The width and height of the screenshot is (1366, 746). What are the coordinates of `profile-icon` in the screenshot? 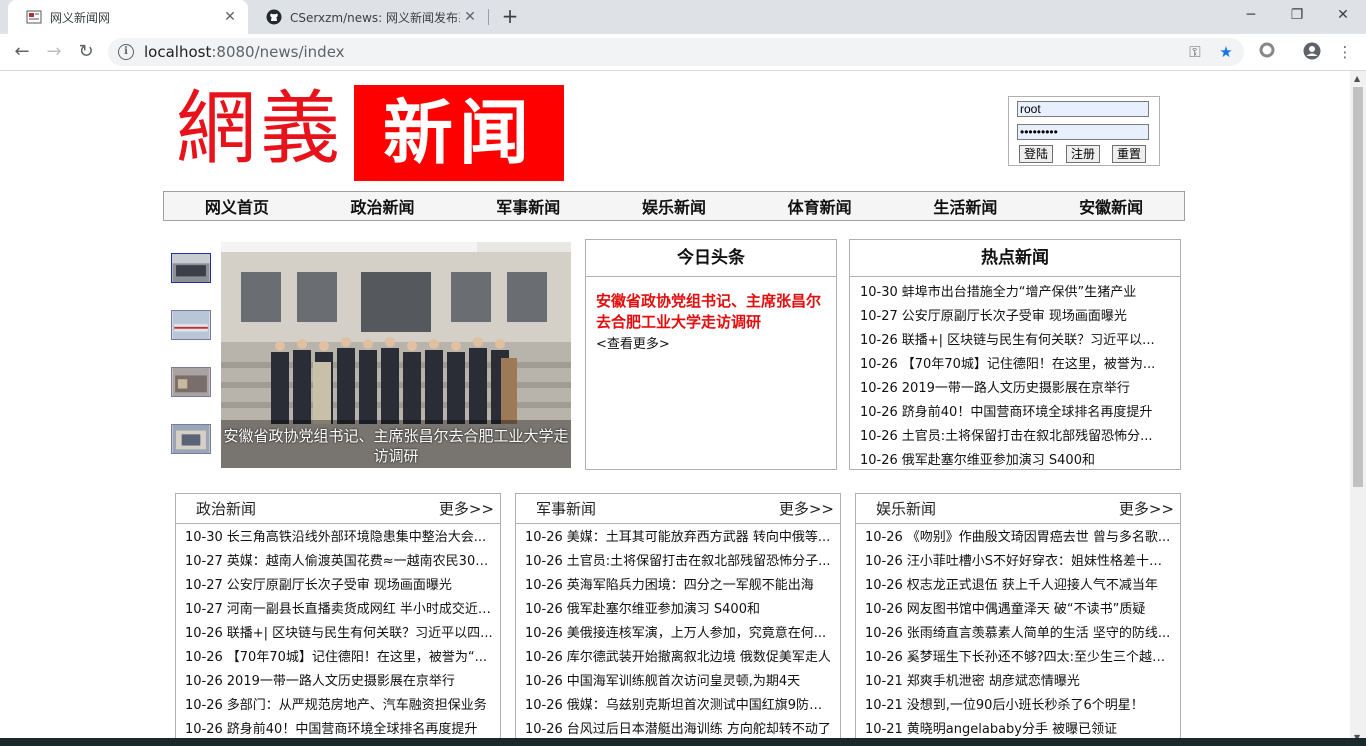 It's located at (1312, 52).